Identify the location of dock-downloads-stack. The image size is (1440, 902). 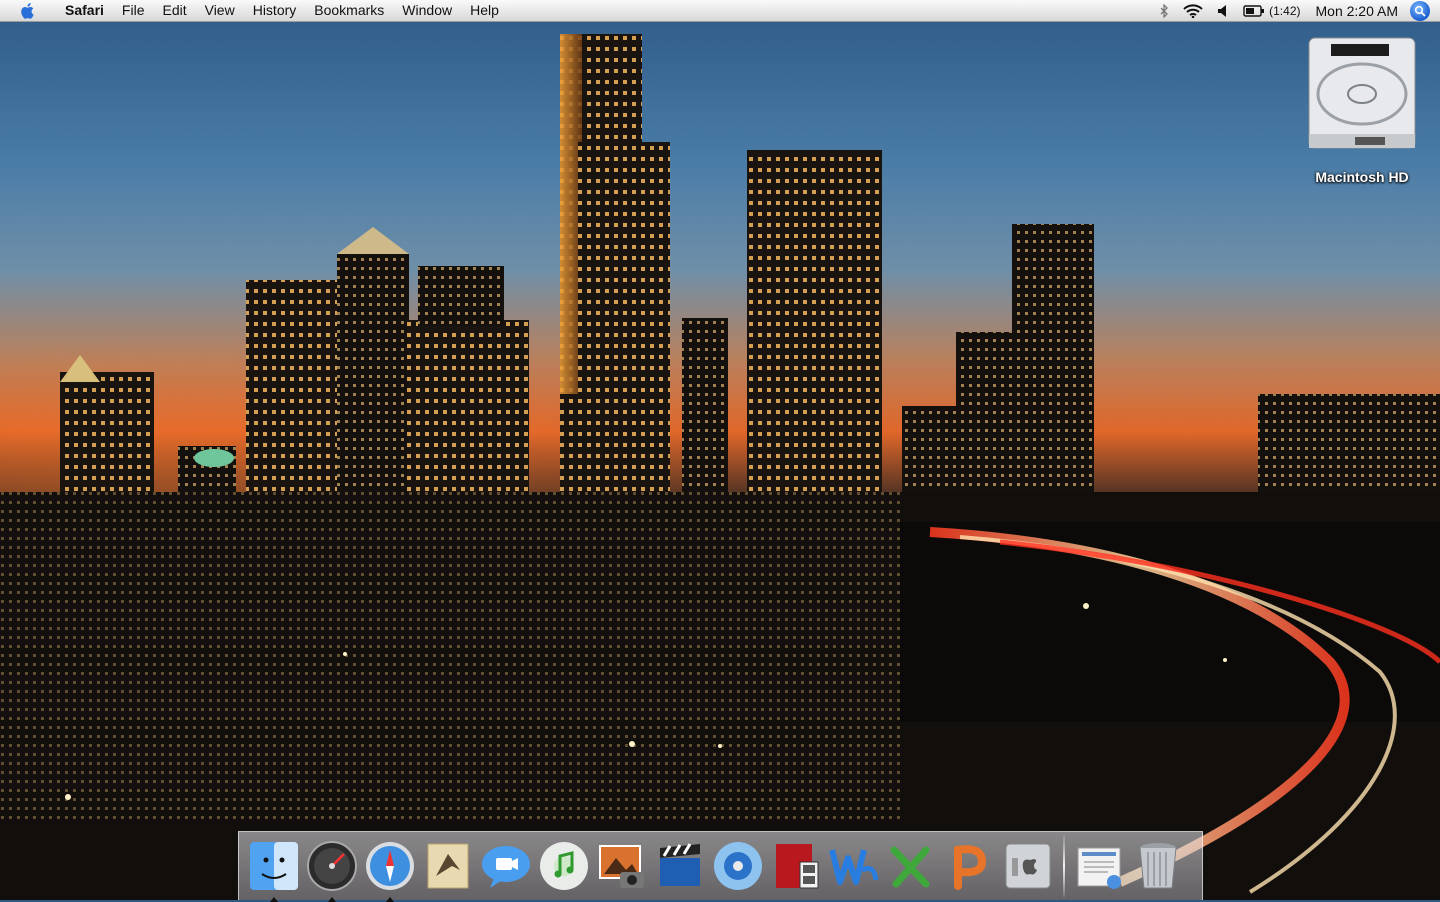
(1100, 866).